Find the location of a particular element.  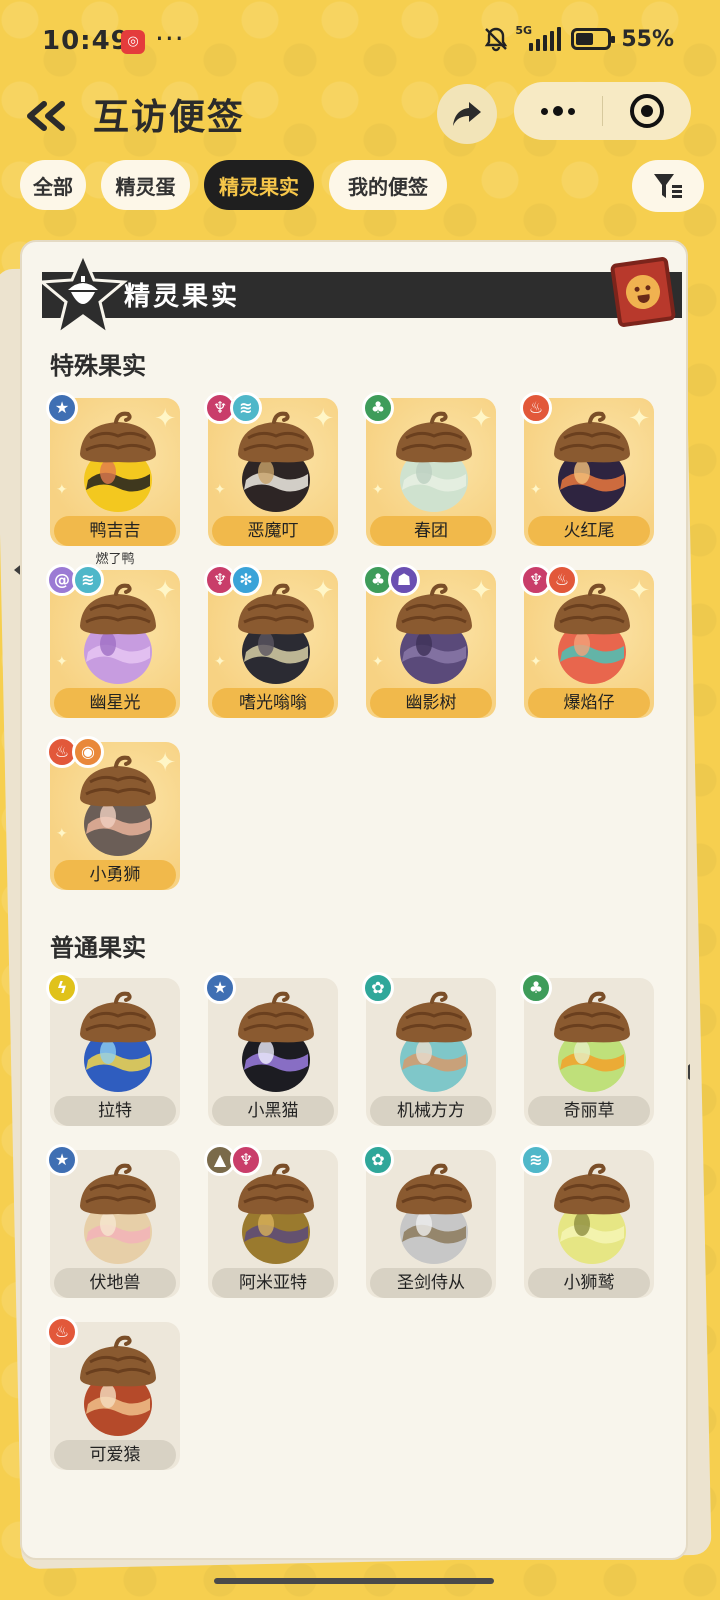

mute-bell-icon is located at coordinates (496, 39).